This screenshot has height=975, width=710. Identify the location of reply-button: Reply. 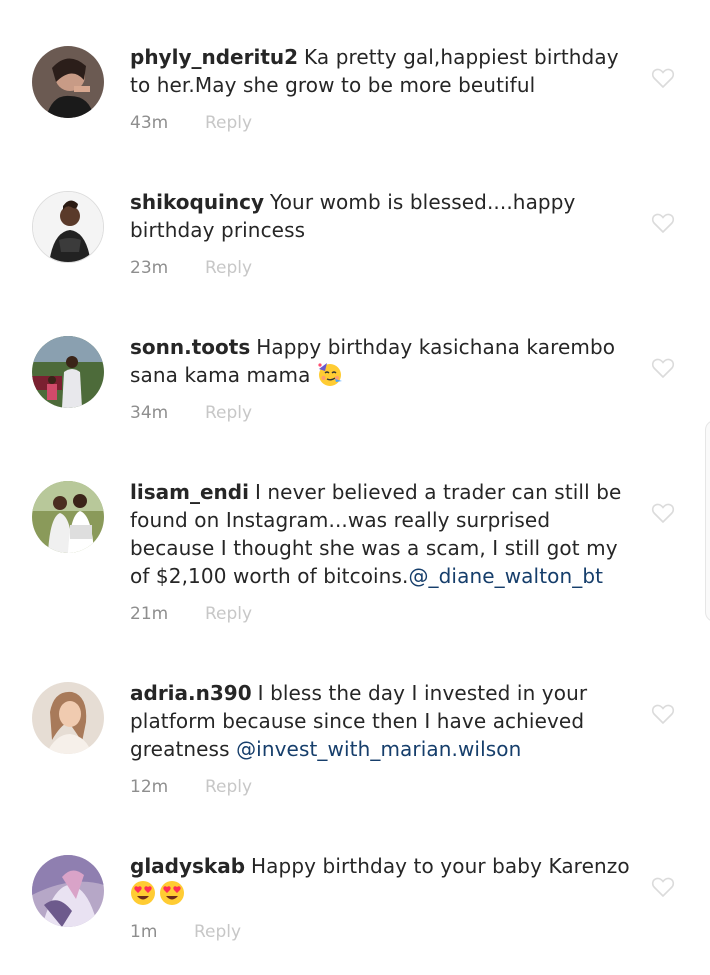
(217, 932).